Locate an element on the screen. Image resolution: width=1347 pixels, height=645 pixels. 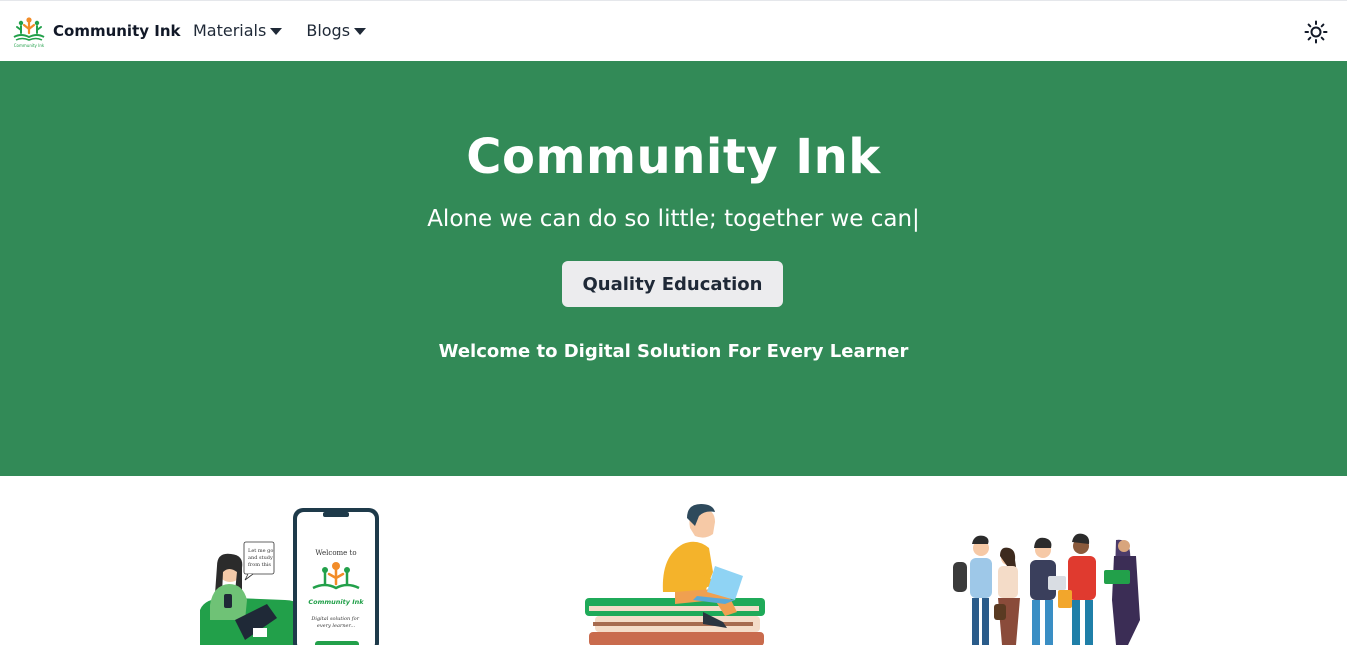
menu-blogs-label: Blogs is located at coordinates (328, 30).